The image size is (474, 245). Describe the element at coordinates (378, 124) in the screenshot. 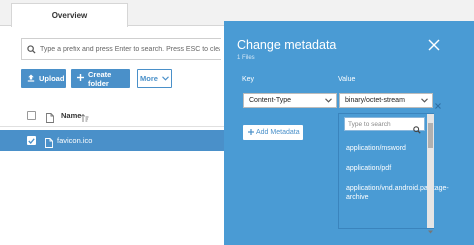

I see `dropdown-search-input` at that location.